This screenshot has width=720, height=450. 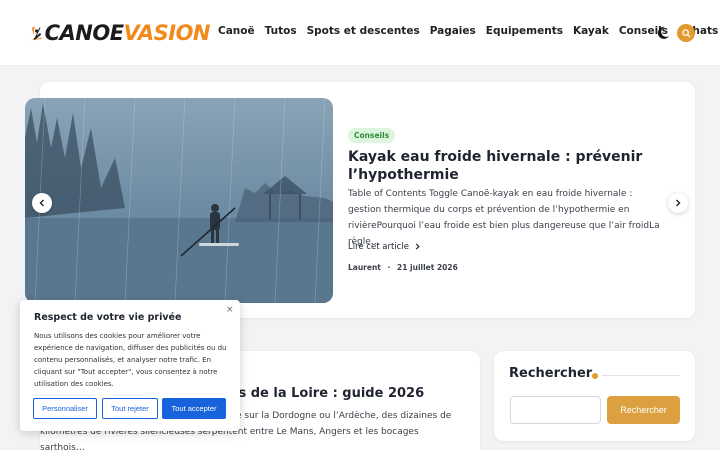 I want to click on site-logo: CANOEVASION, so click(x=120, y=33).